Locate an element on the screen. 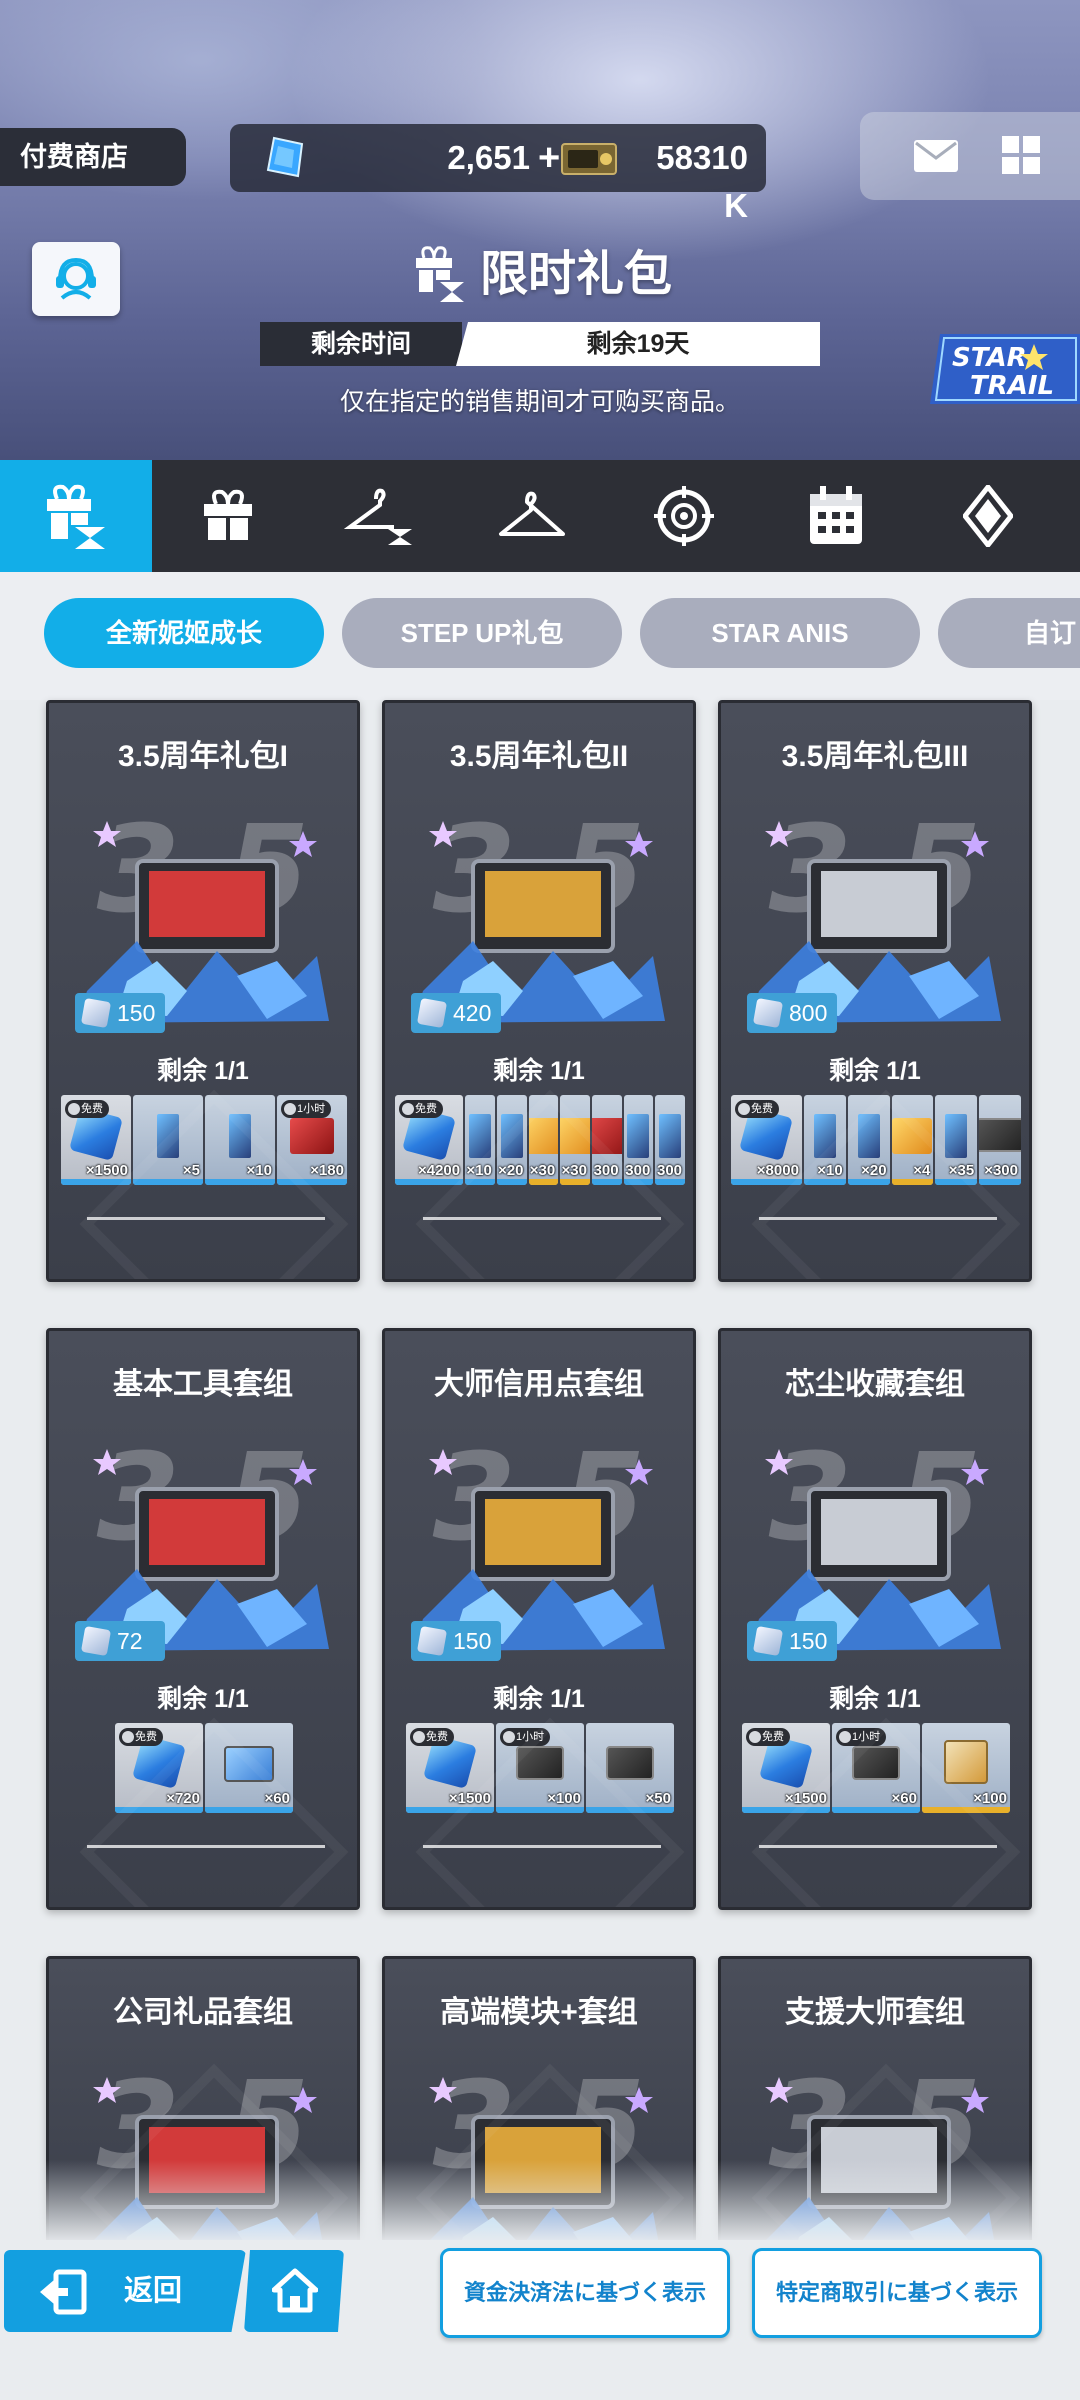  purchase-limit: 剩余 1/1 is located at coordinates (875, 1699).